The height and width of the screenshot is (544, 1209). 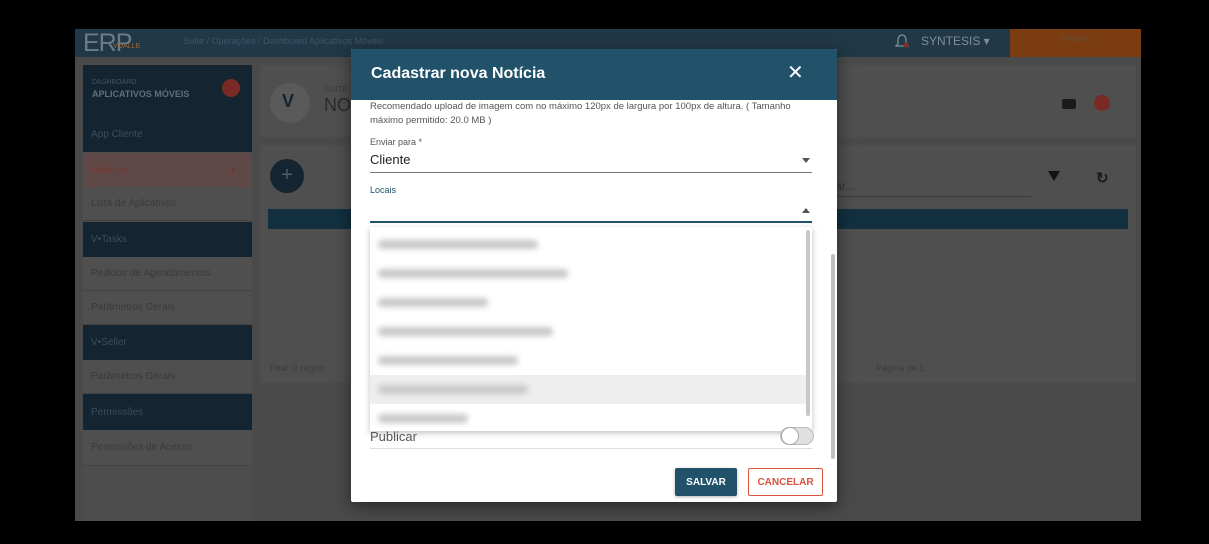 What do you see at coordinates (336, 89) in the screenshot?
I see `page-kicker: SUÍTE` at bounding box center [336, 89].